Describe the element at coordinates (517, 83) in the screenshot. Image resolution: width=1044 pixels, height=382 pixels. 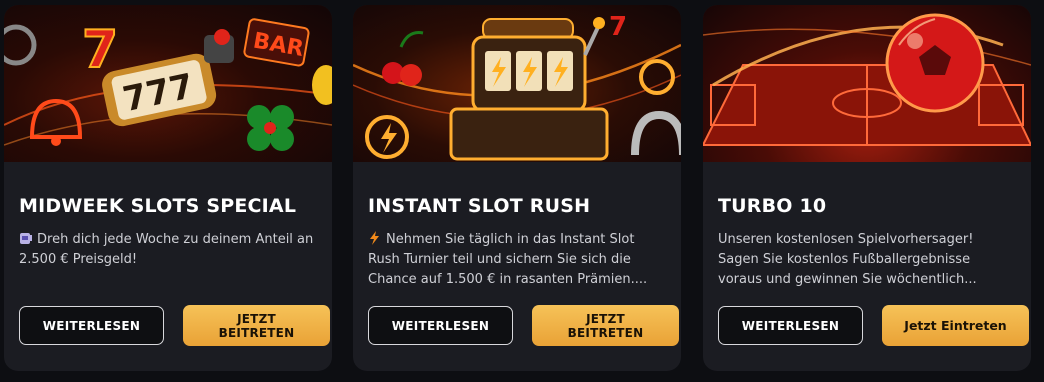
I see `promo-banner-image: 7` at that location.